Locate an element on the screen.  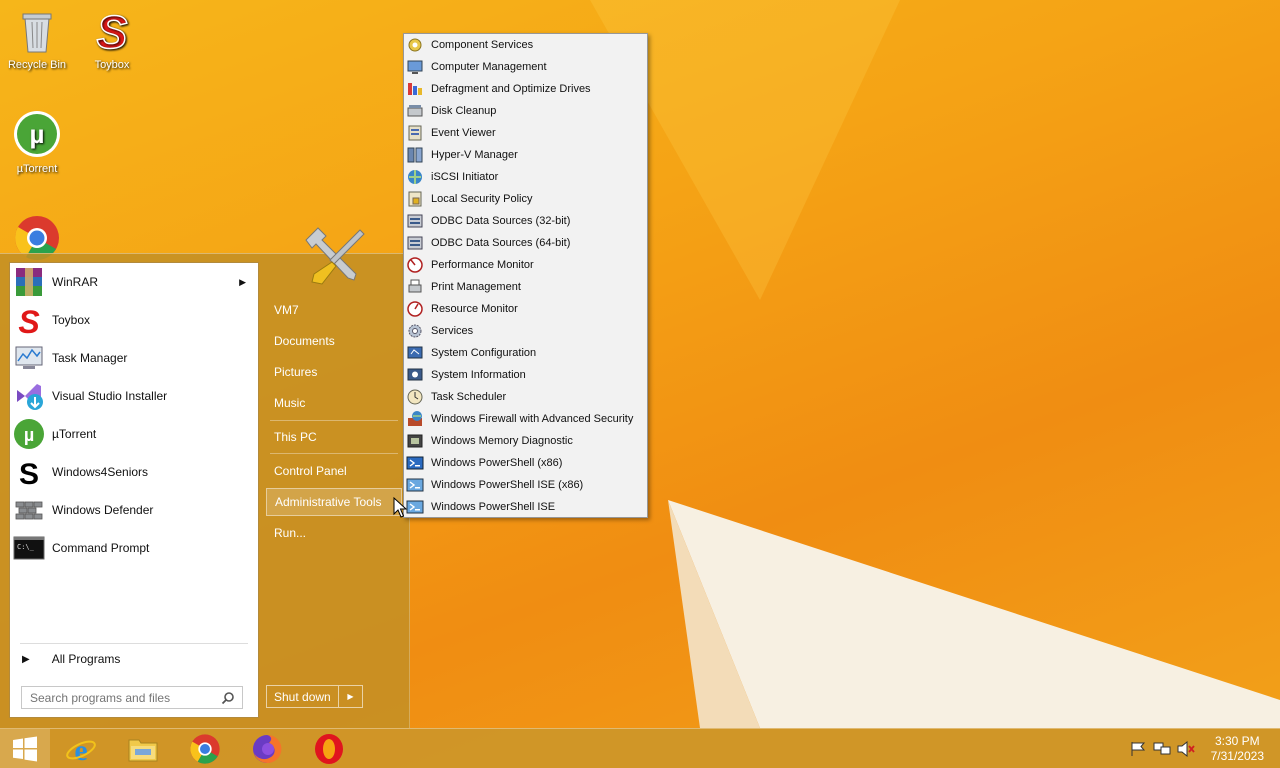
command-prompt-icon: C:\_ is located at coordinates (29, 548).